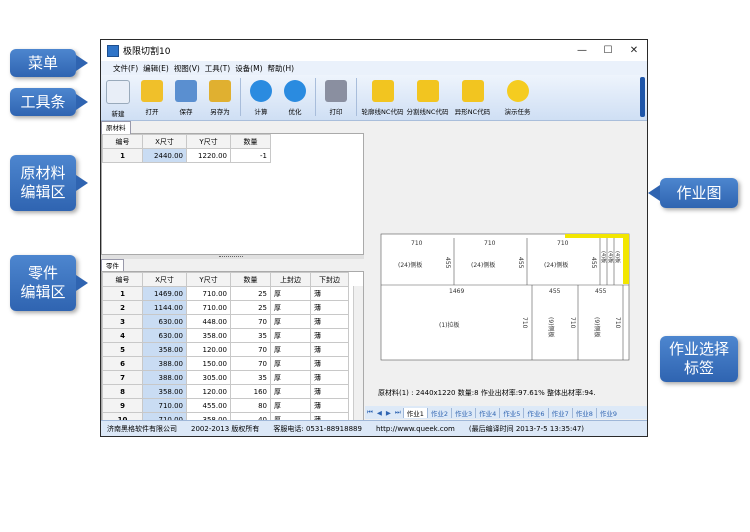  Describe the element at coordinates (487, 412) in the screenshot. I see `tab-job-4: 作业4` at that location.